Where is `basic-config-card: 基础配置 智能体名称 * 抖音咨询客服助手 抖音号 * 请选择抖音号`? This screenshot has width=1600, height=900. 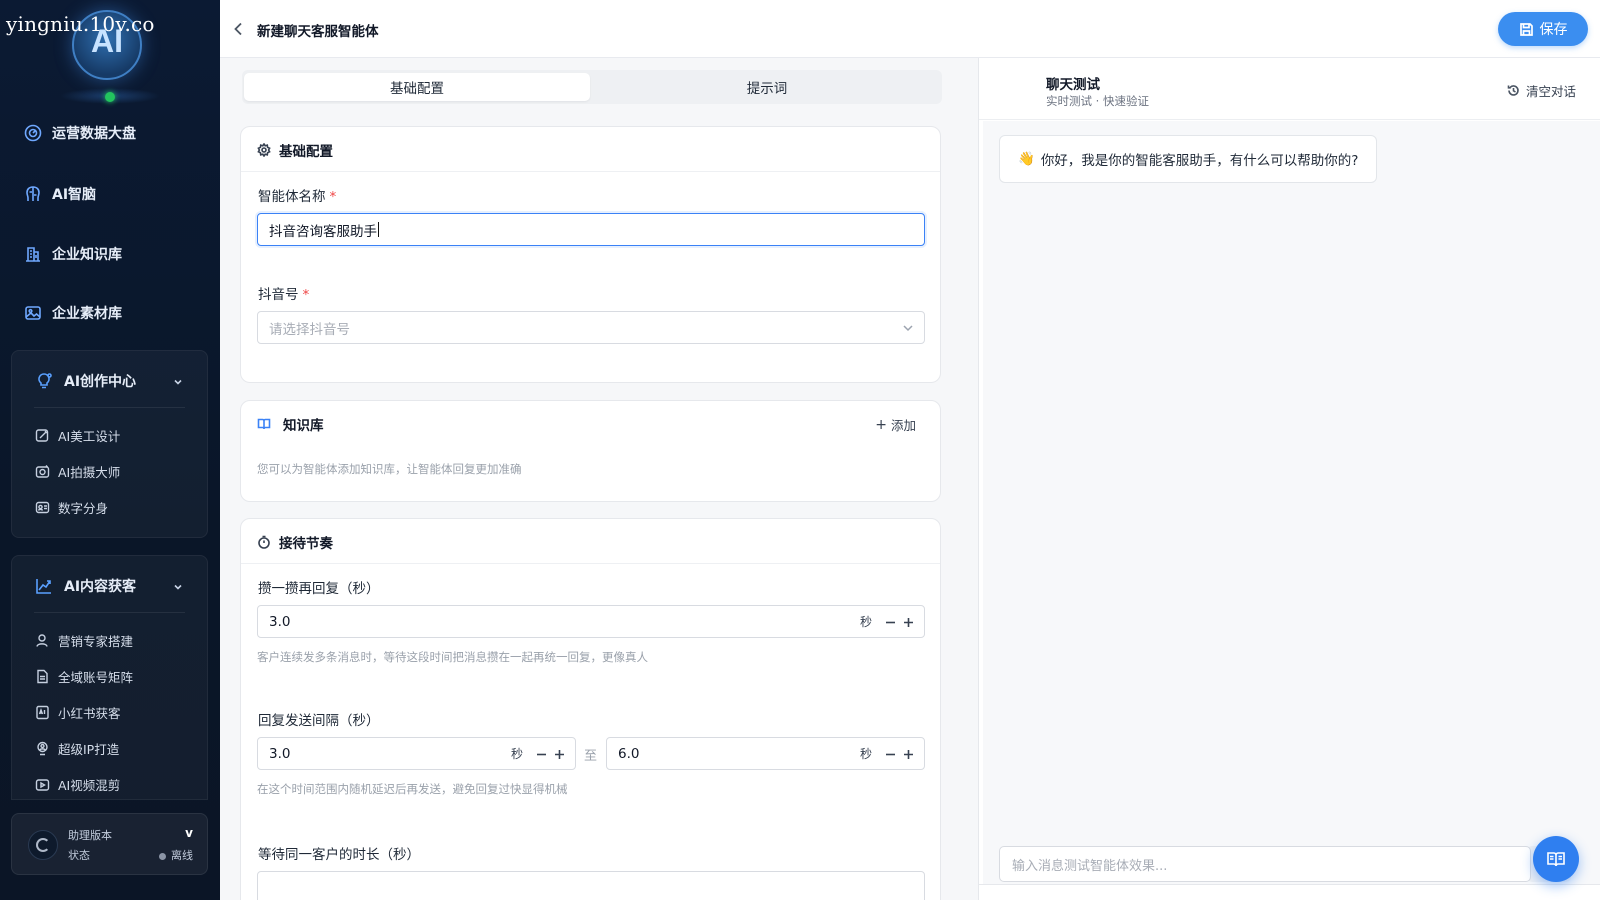
basic-config-card: 基础配置 智能体名称 * 抖音咨询客服助手 抖音号 * 请选择抖音号 is located at coordinates (590, 254).